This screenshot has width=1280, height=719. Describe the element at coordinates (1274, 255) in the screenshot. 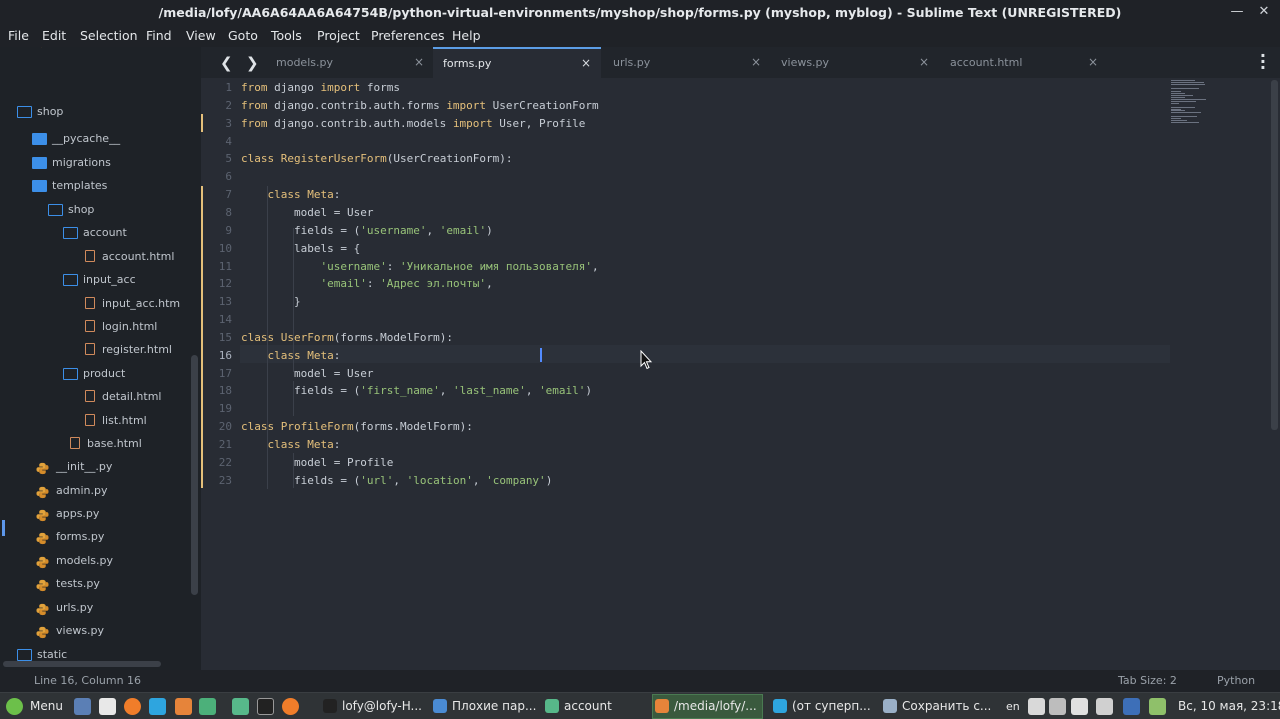

I see `editor-vertical-scrollbar` at that location.